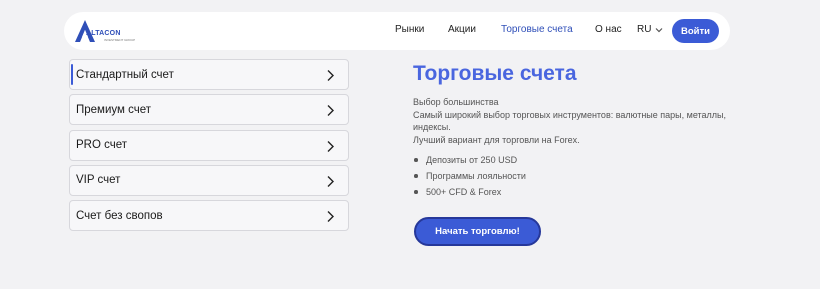 The width and height of the screenshot is (820, 289). What do you see at coordinates (114, 109) in the screenshot?
I see `account-item-label: Премиум счет` at bounding box center [114, 109].